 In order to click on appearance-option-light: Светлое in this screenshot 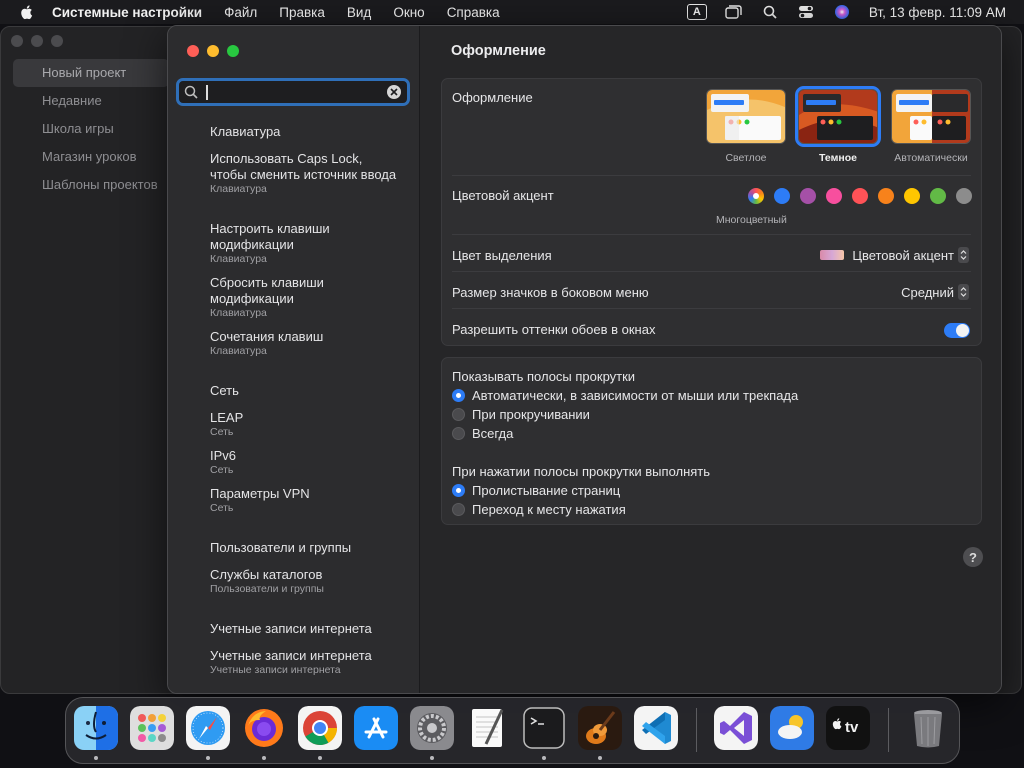, I will do `click(750, 126)`.